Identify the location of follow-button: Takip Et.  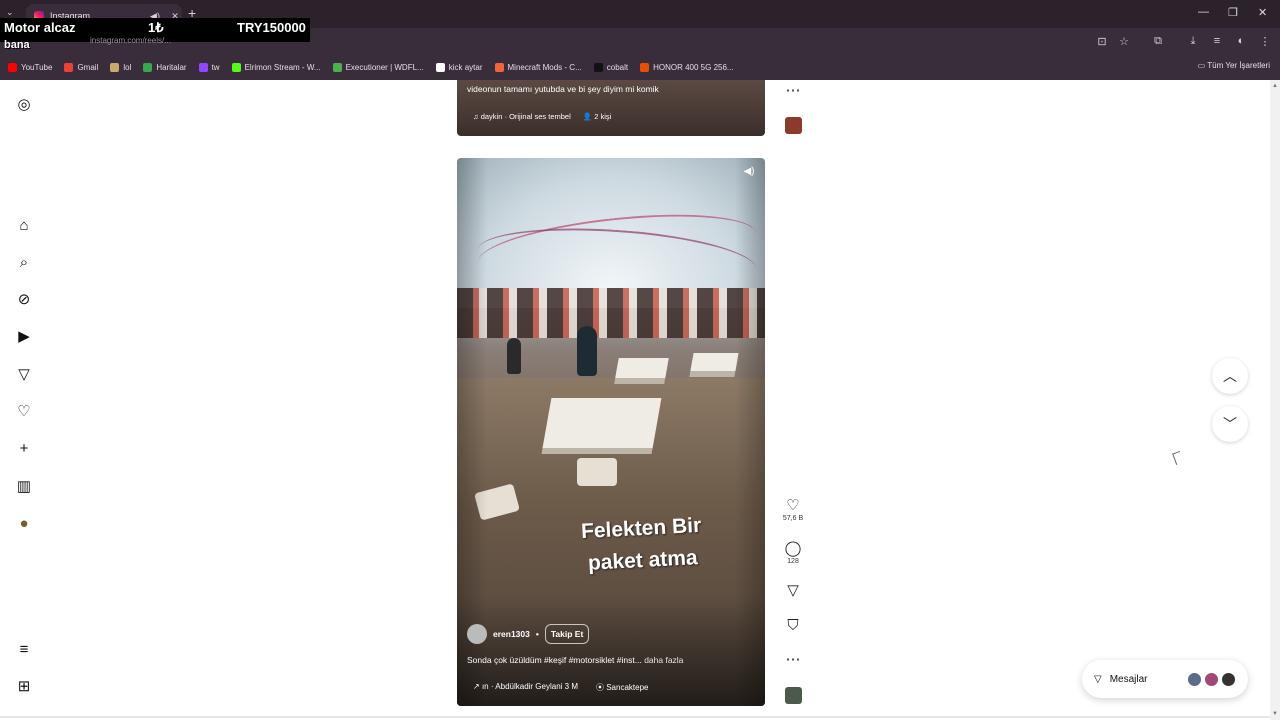
(567, 634).